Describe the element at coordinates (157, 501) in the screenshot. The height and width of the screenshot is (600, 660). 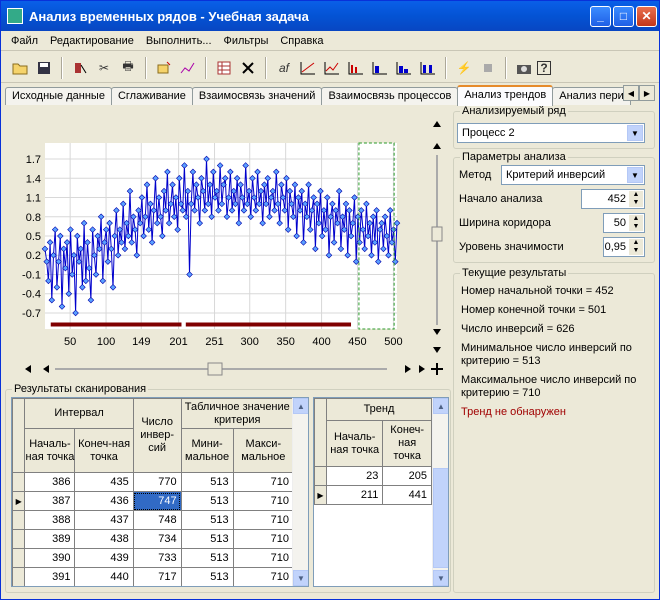
I see `table-cell: 747` at that location.